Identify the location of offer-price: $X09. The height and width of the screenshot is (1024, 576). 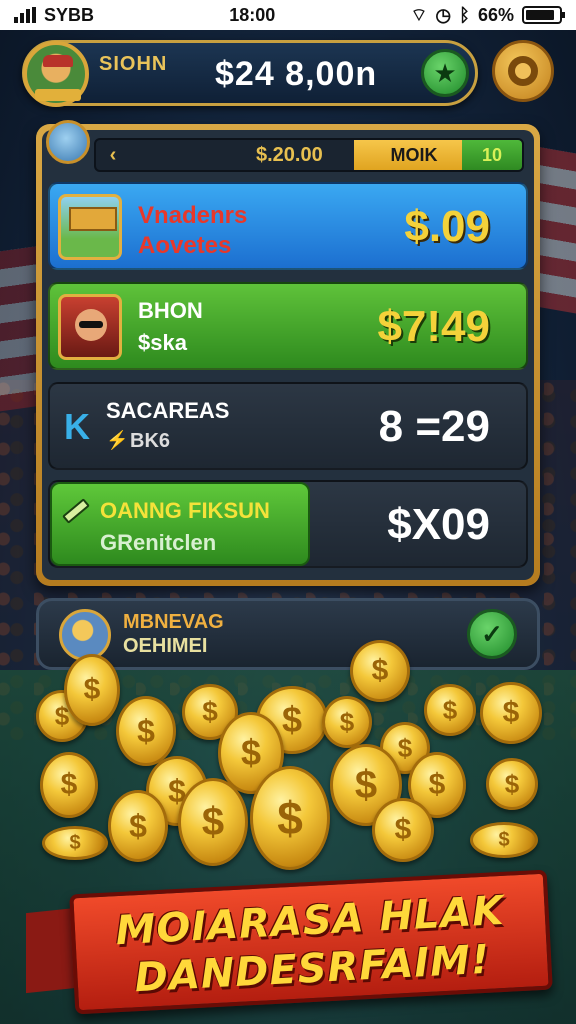
(438, 524).